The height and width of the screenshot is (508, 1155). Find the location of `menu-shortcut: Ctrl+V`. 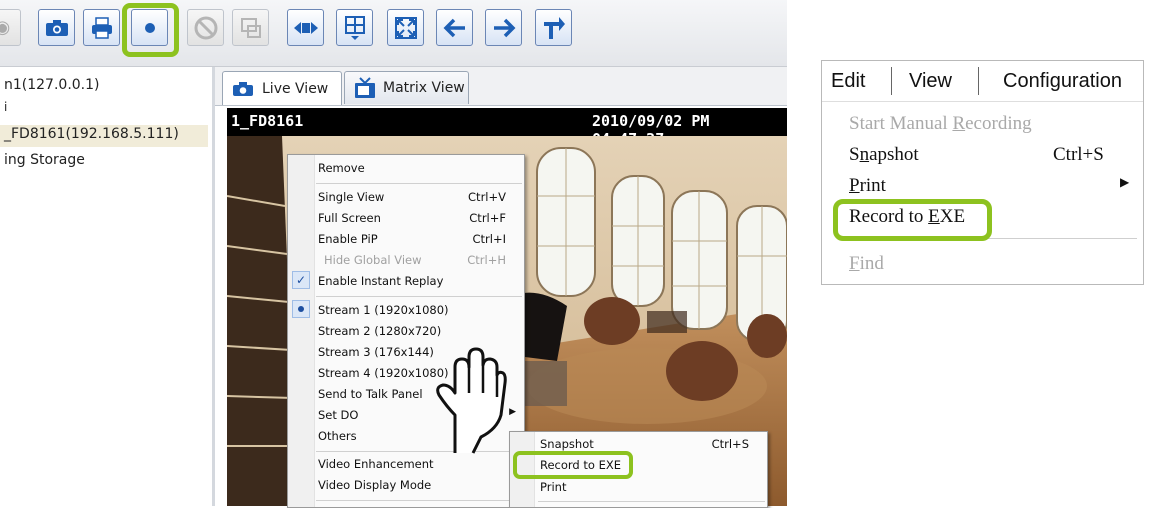

menu-shortcut: Ctrl+V is located at coordinates (487, 197).